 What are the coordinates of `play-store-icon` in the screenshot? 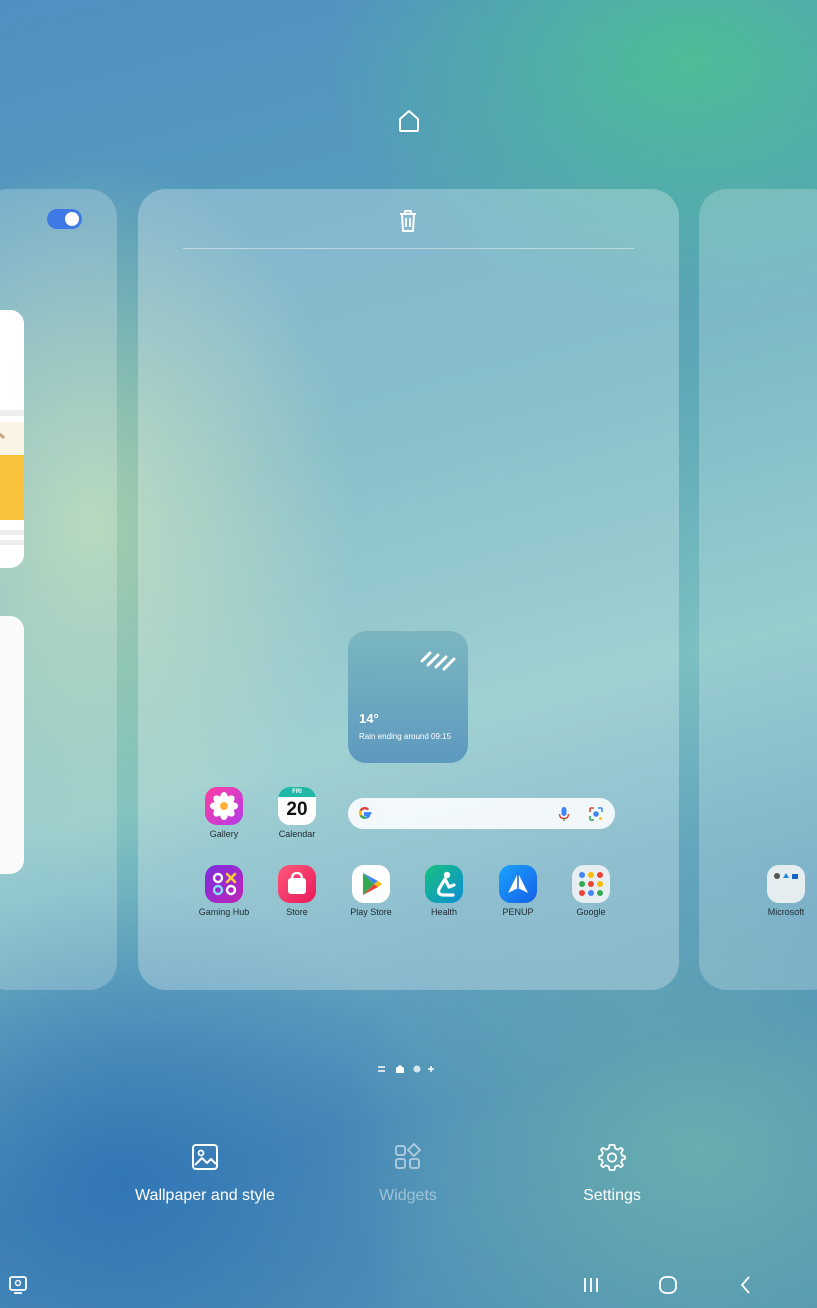 It's located at (371, 884).